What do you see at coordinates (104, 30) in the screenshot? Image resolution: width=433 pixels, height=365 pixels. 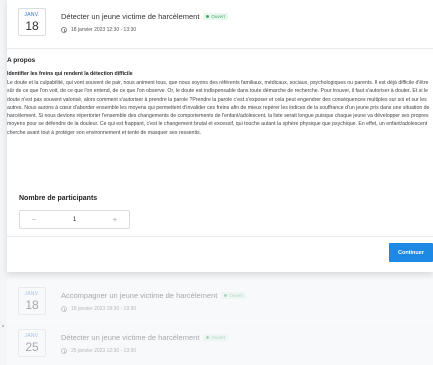 I see `event-time-text: 18 janvier 2023 12:30 - 13:30` at bounding box center [104, 30].